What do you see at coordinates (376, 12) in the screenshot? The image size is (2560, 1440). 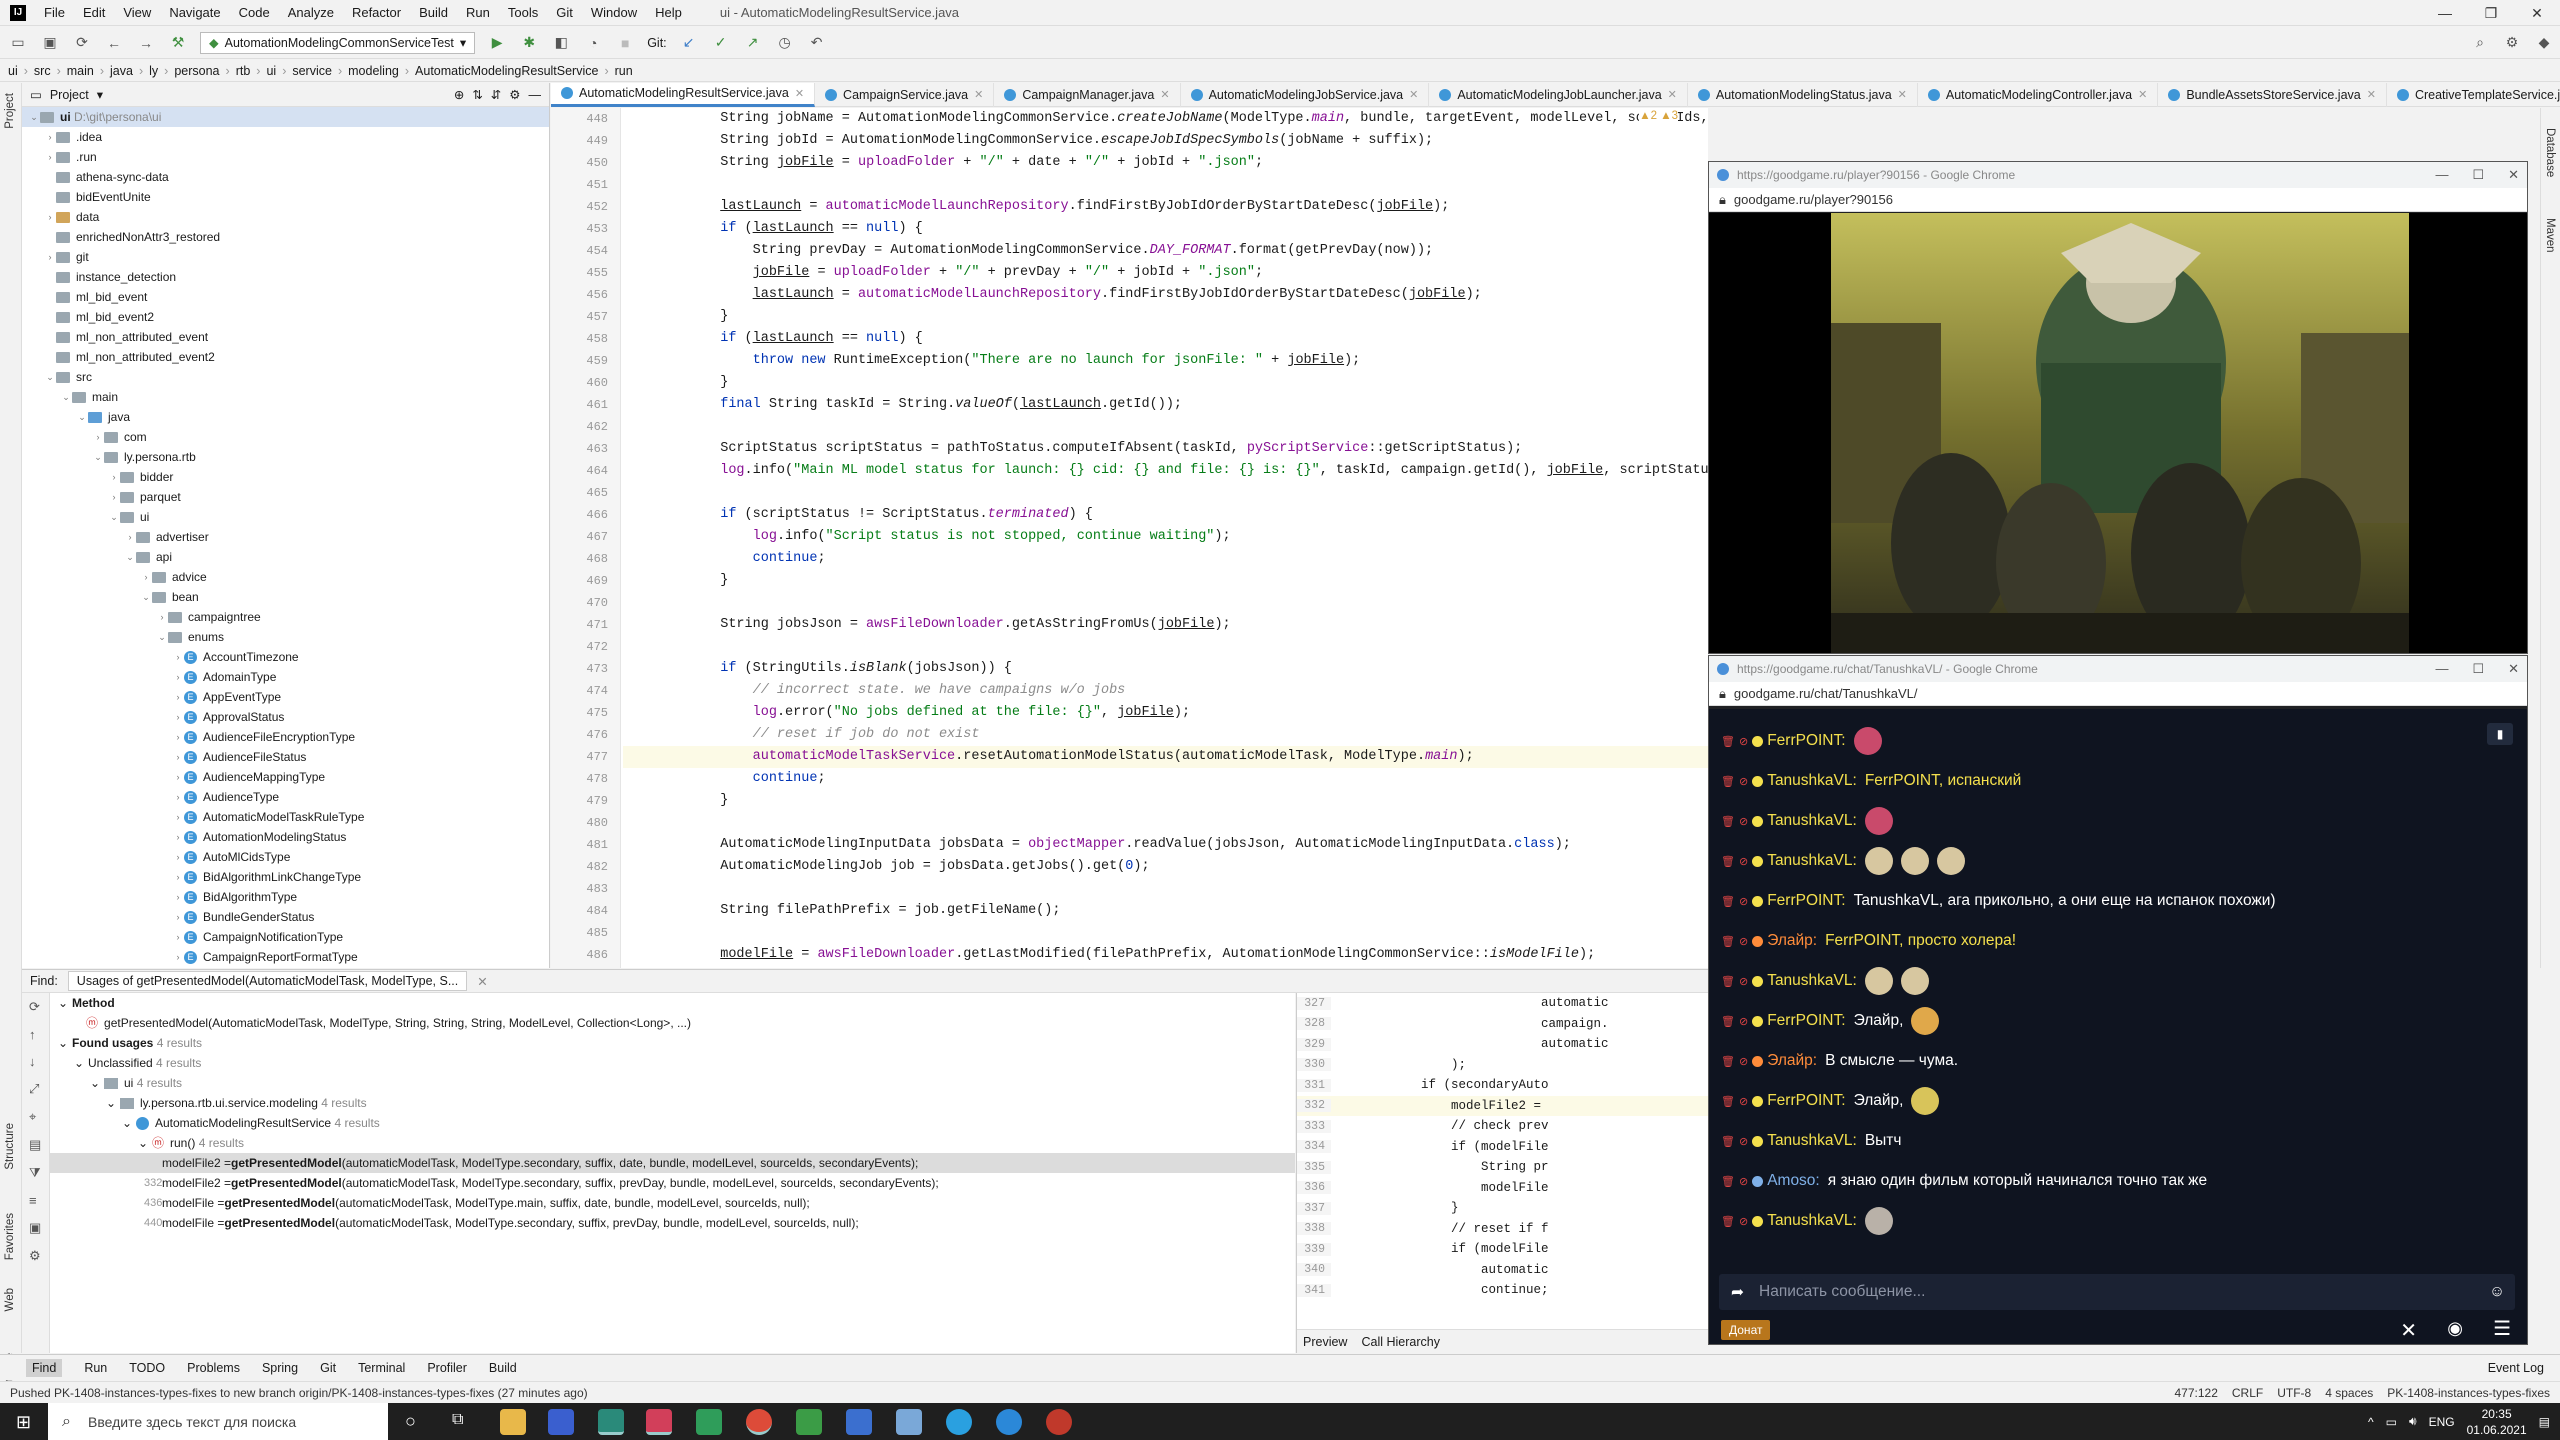 I see `menu-refactor: Refactor` at bounding box center [376, 12].